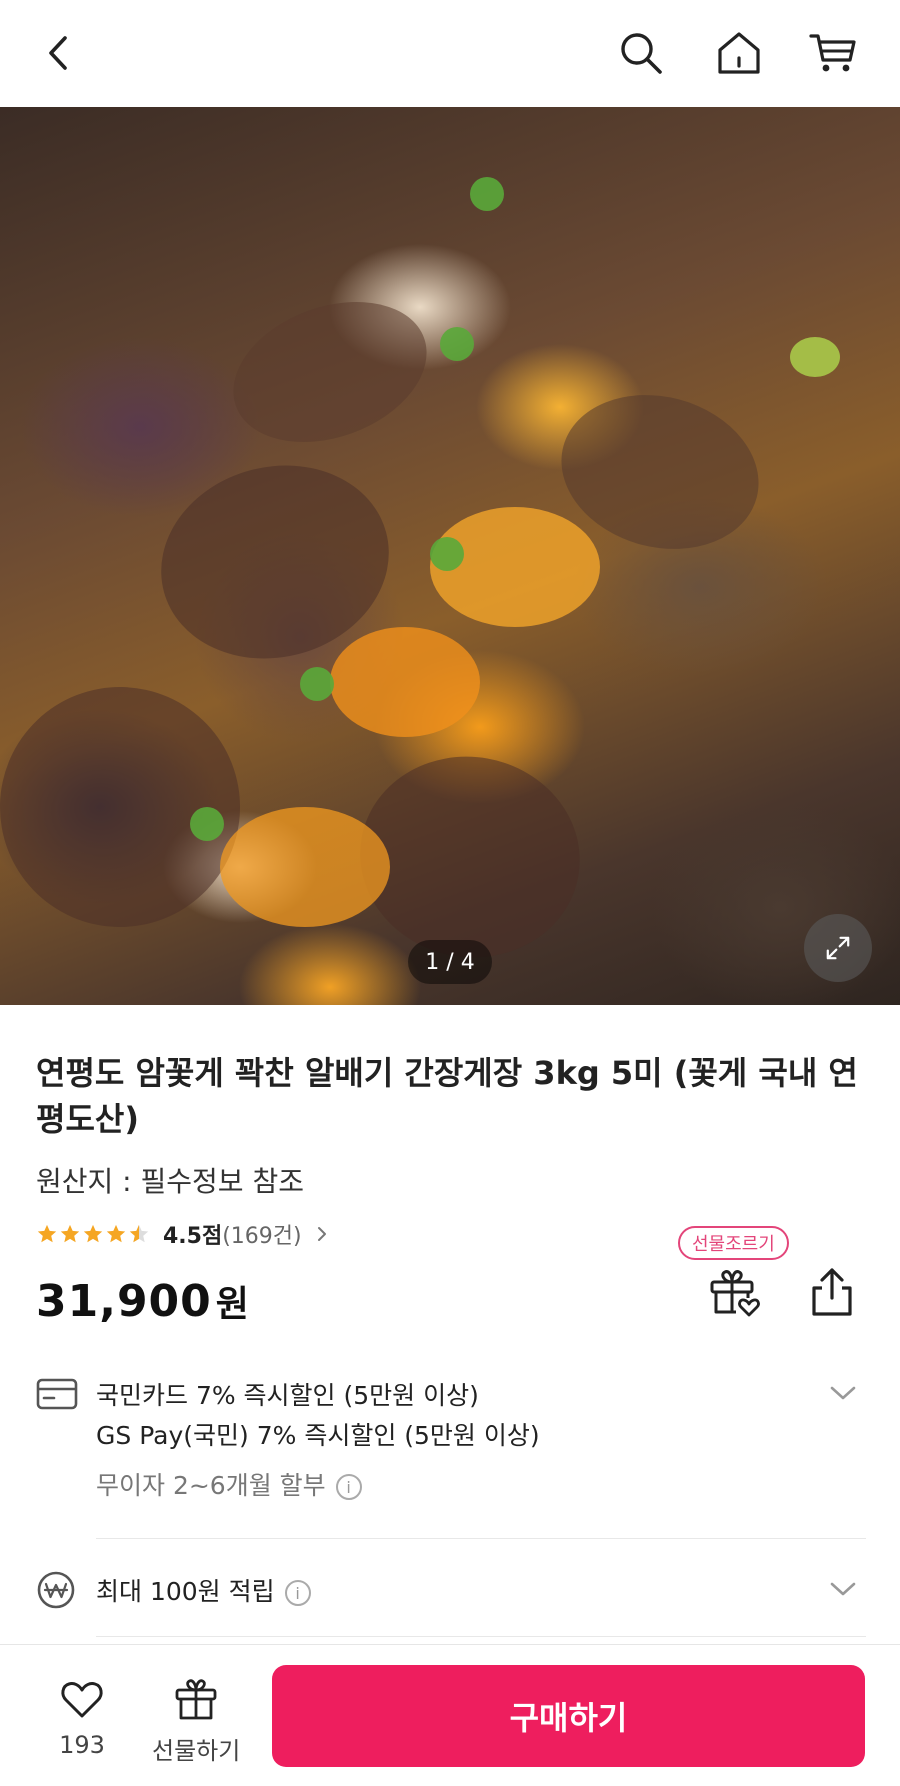  I want to click on image-pager: 1 / 4, so click(450, 962).